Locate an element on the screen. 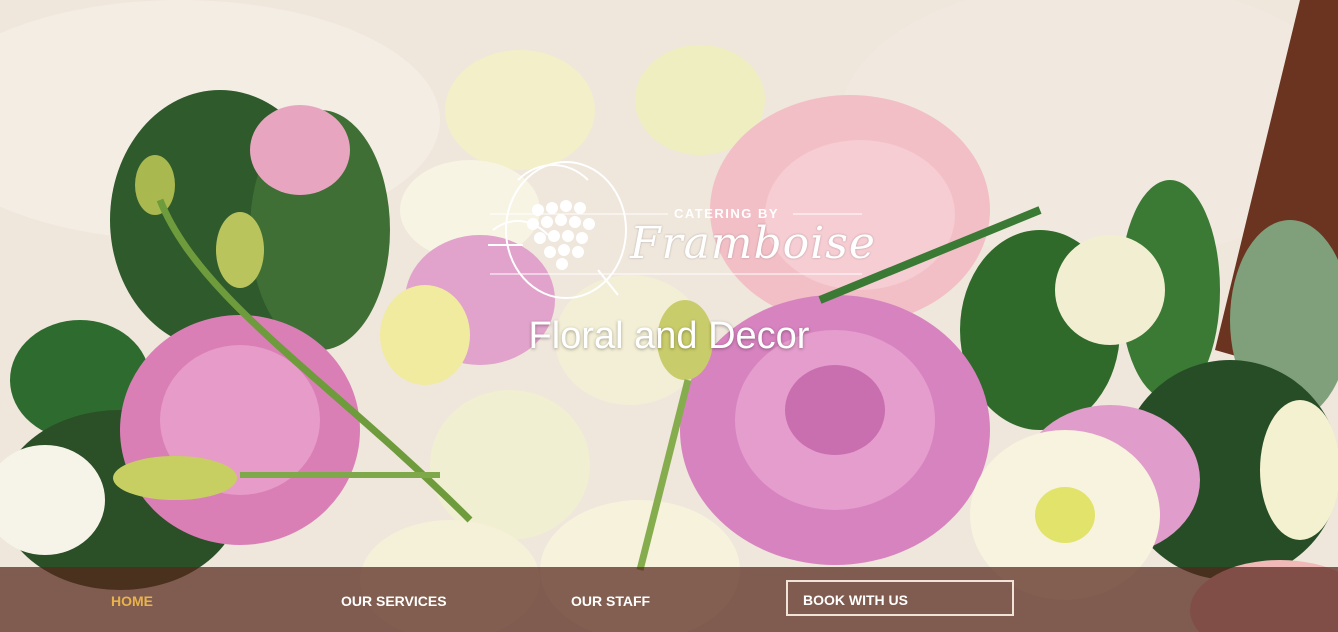  framboise-logo: CATERING BY Framboise is located at coordinates (676, 225).